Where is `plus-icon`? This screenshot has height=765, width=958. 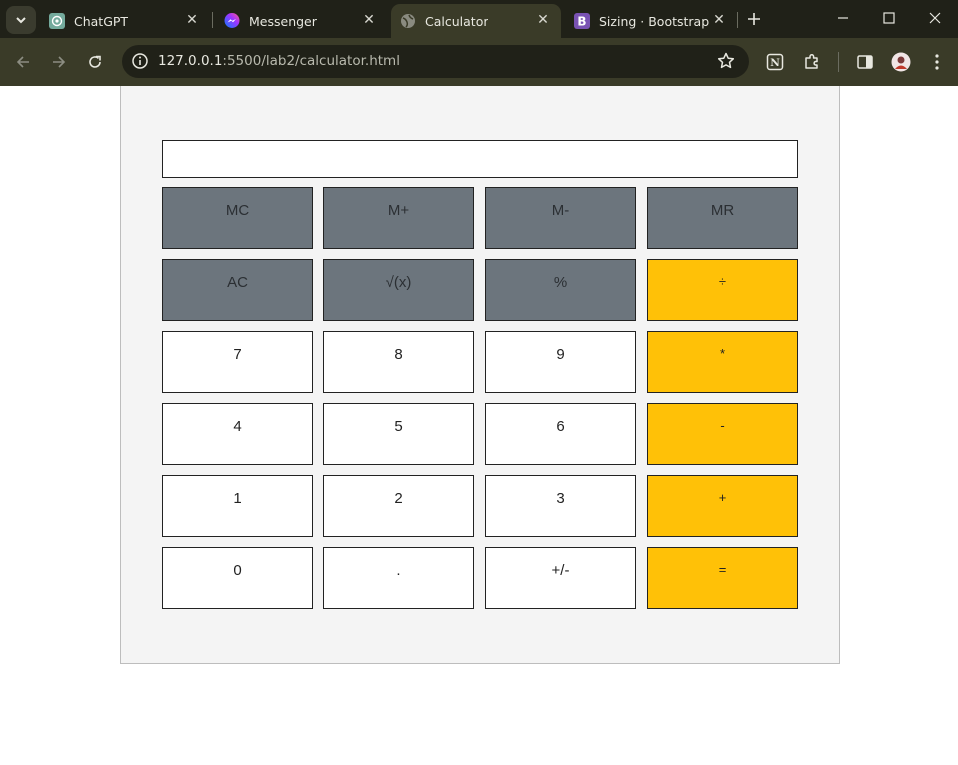 plus-icon is located at coordinates (754, 19).